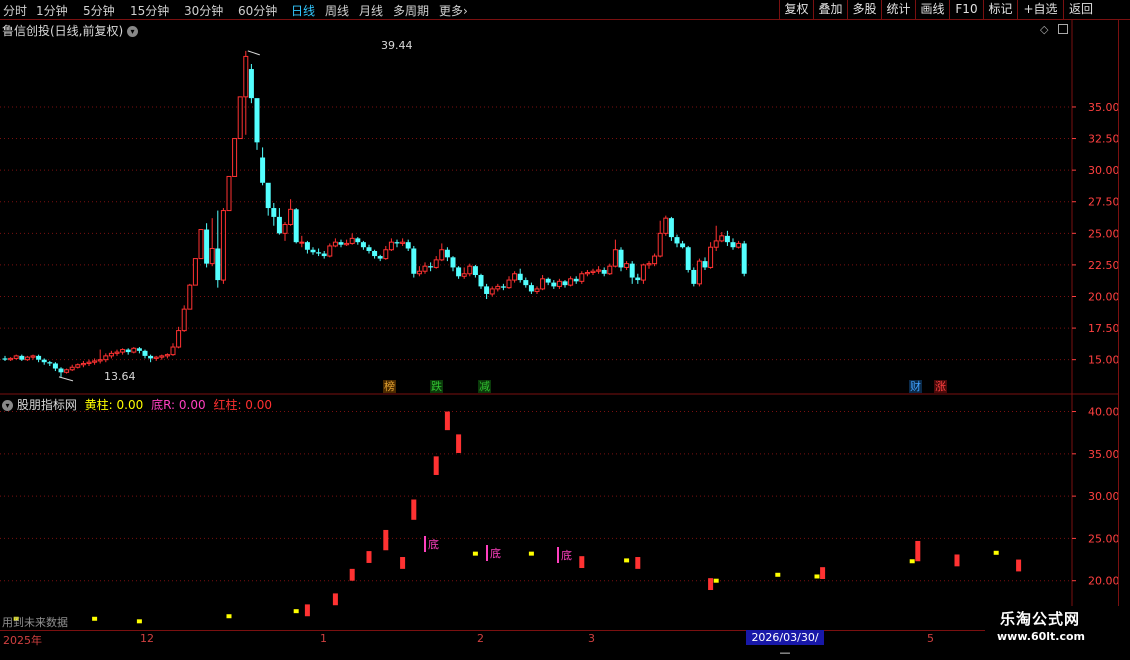 The height and width of the screenshot is (660, 1130). I want to click on back-button: 返回, so click(1080, 9).